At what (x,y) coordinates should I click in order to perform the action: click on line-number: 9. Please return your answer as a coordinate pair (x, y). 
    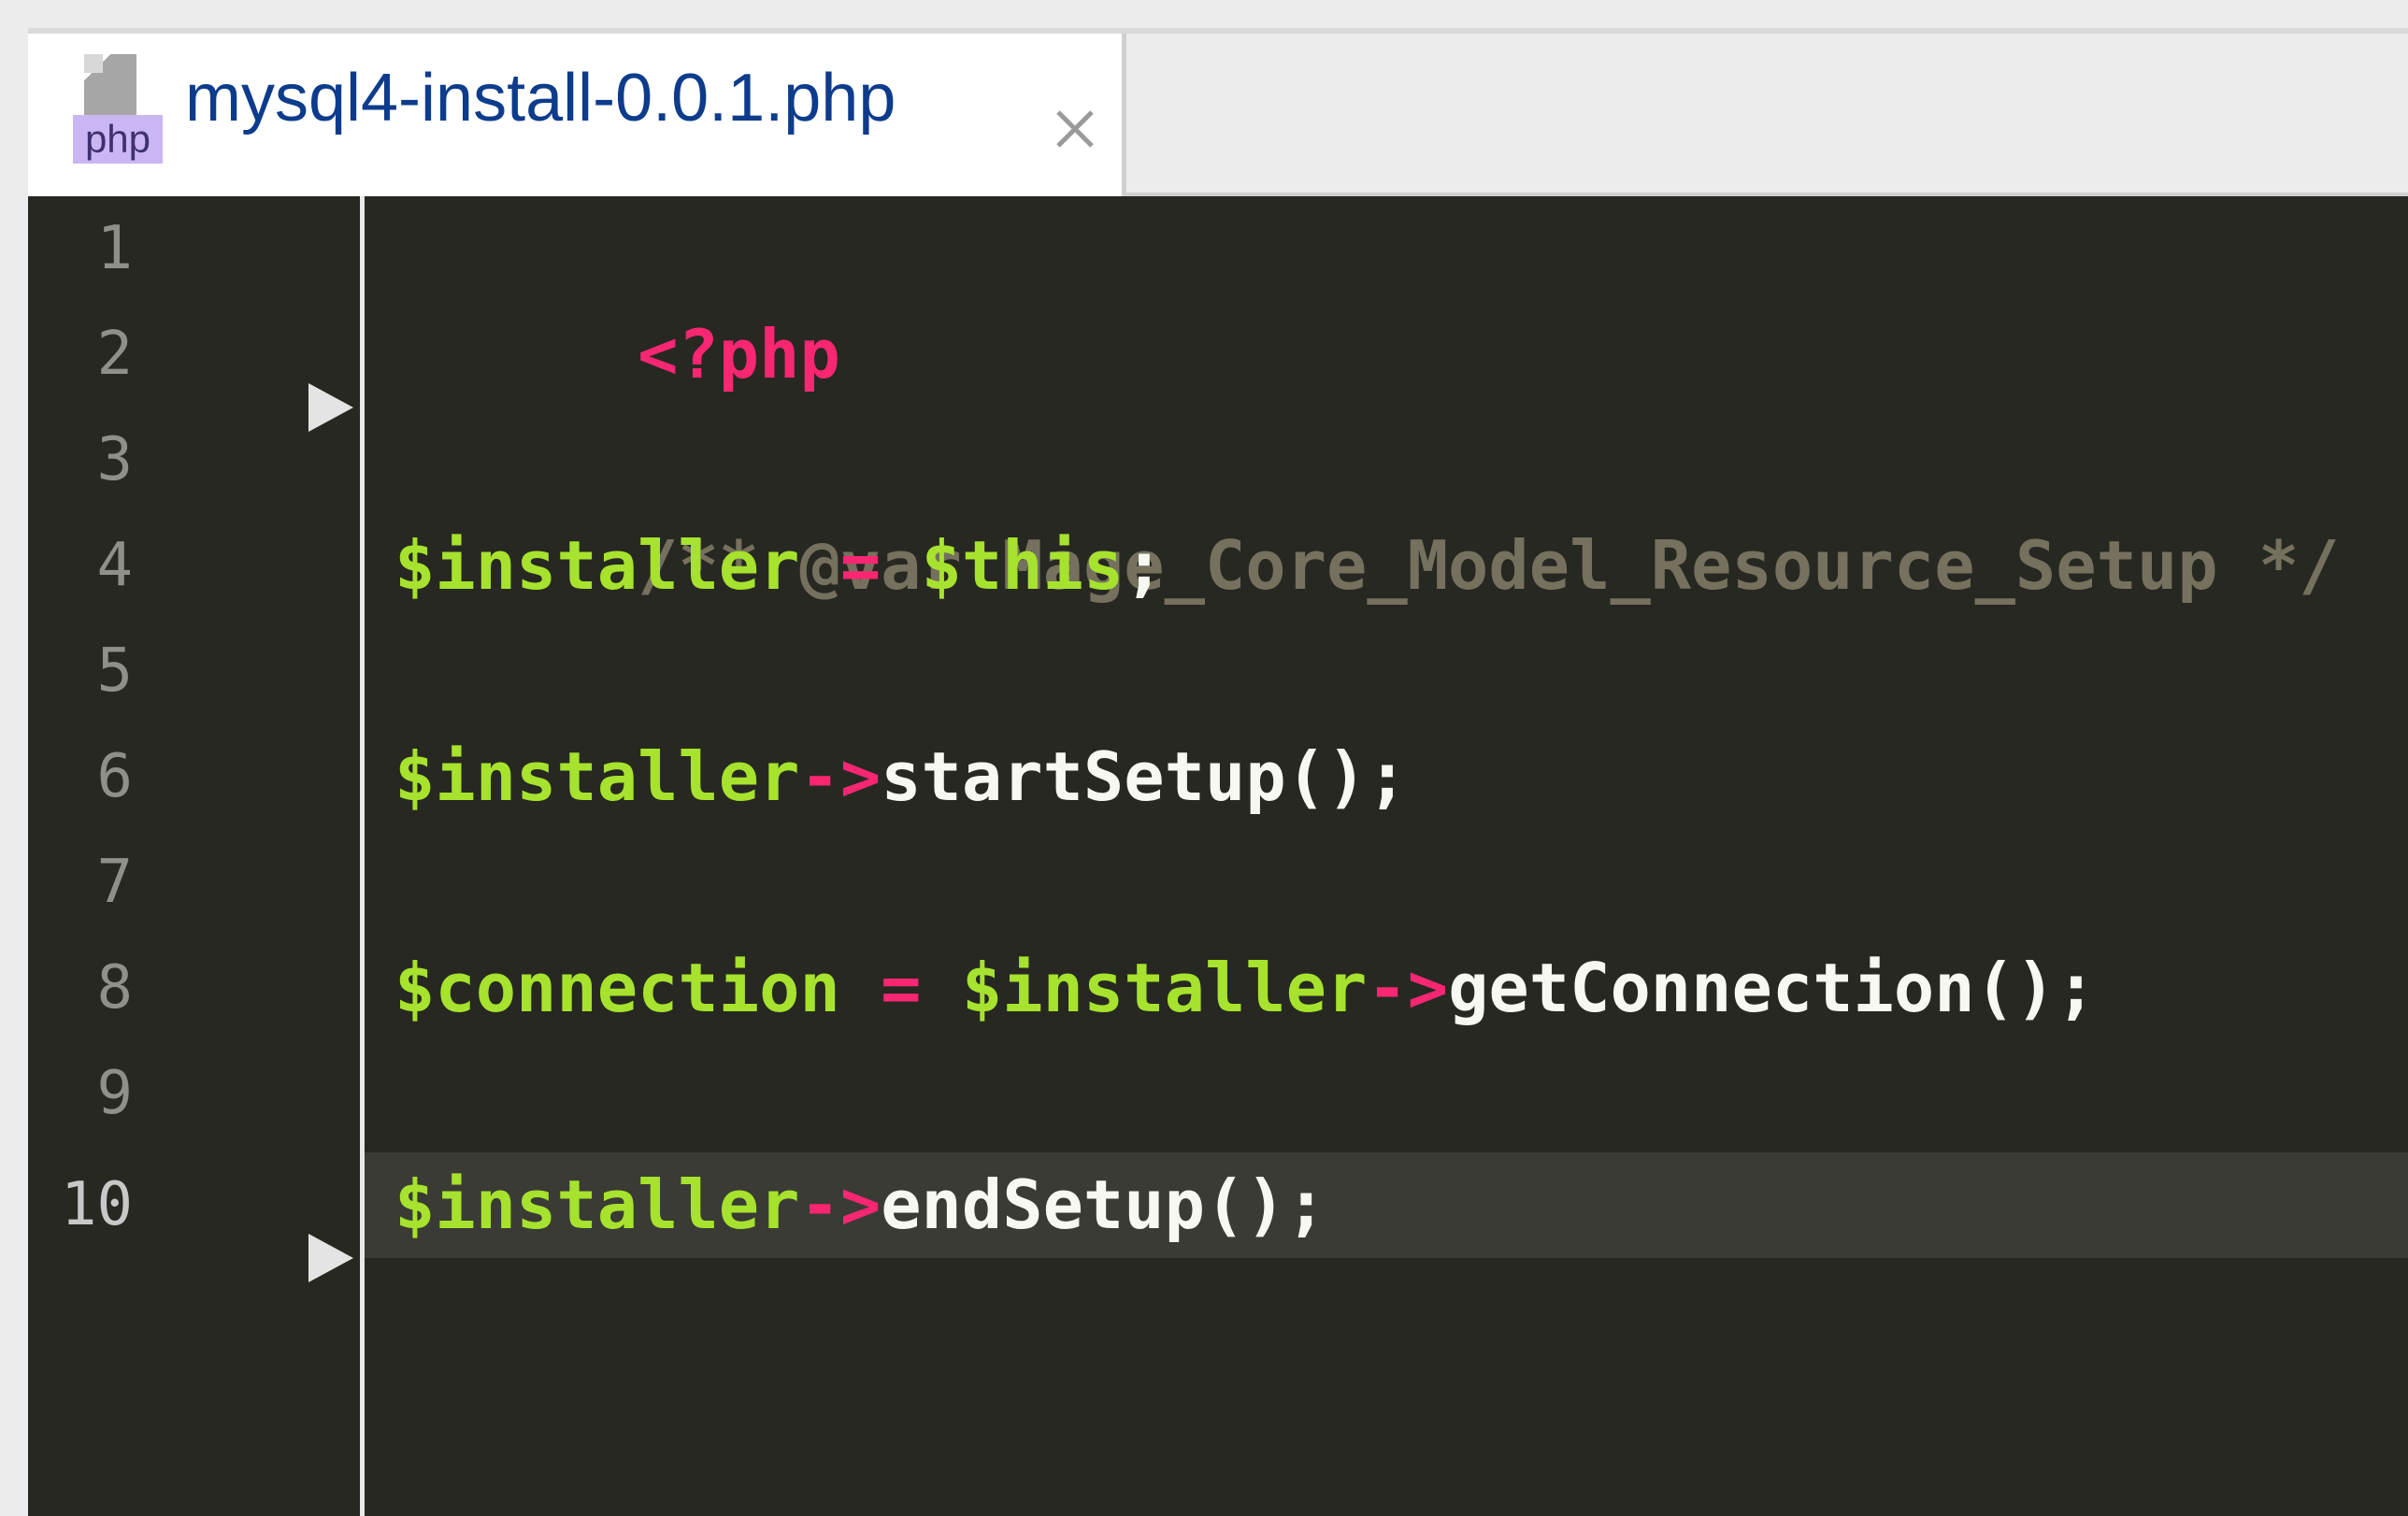
    Looking at the image, I should click on (114, 1093).